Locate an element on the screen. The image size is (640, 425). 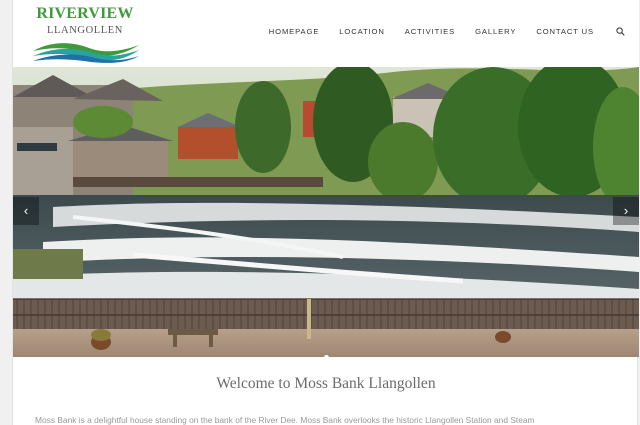
site-logo: RIVERVIEW LLANGOLLEN is located at coordinates (85, 34).